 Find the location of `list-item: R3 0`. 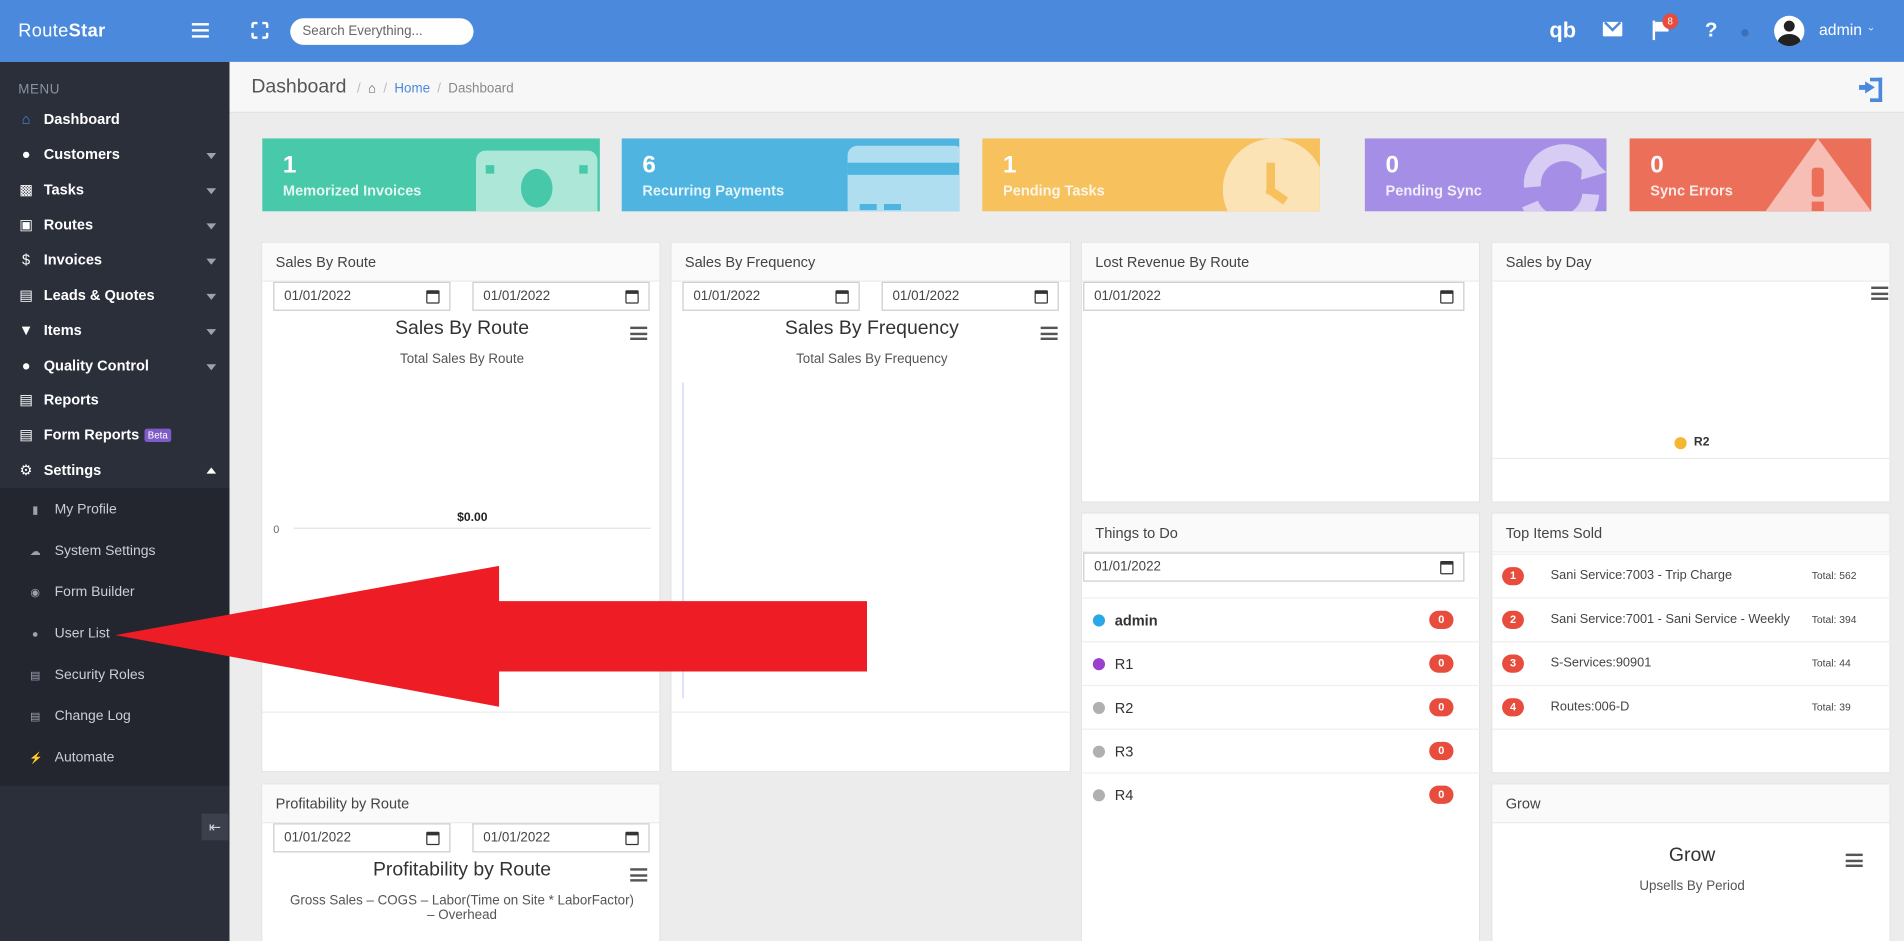

list-item: R3 0 is located at coordinates (1281, 750).